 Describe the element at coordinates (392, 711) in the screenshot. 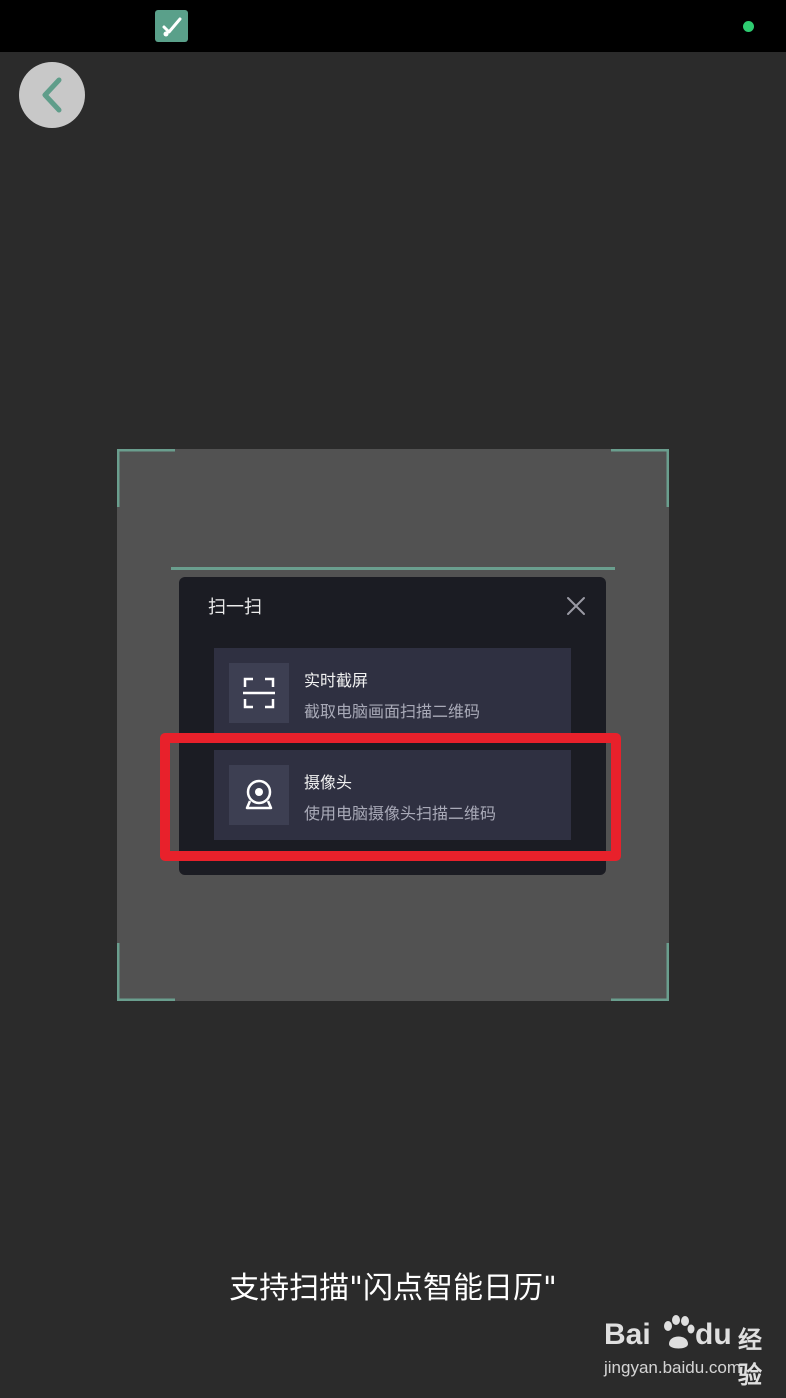

I see `option-subtitle: 截取电脑画面扫描二维码` at that location.